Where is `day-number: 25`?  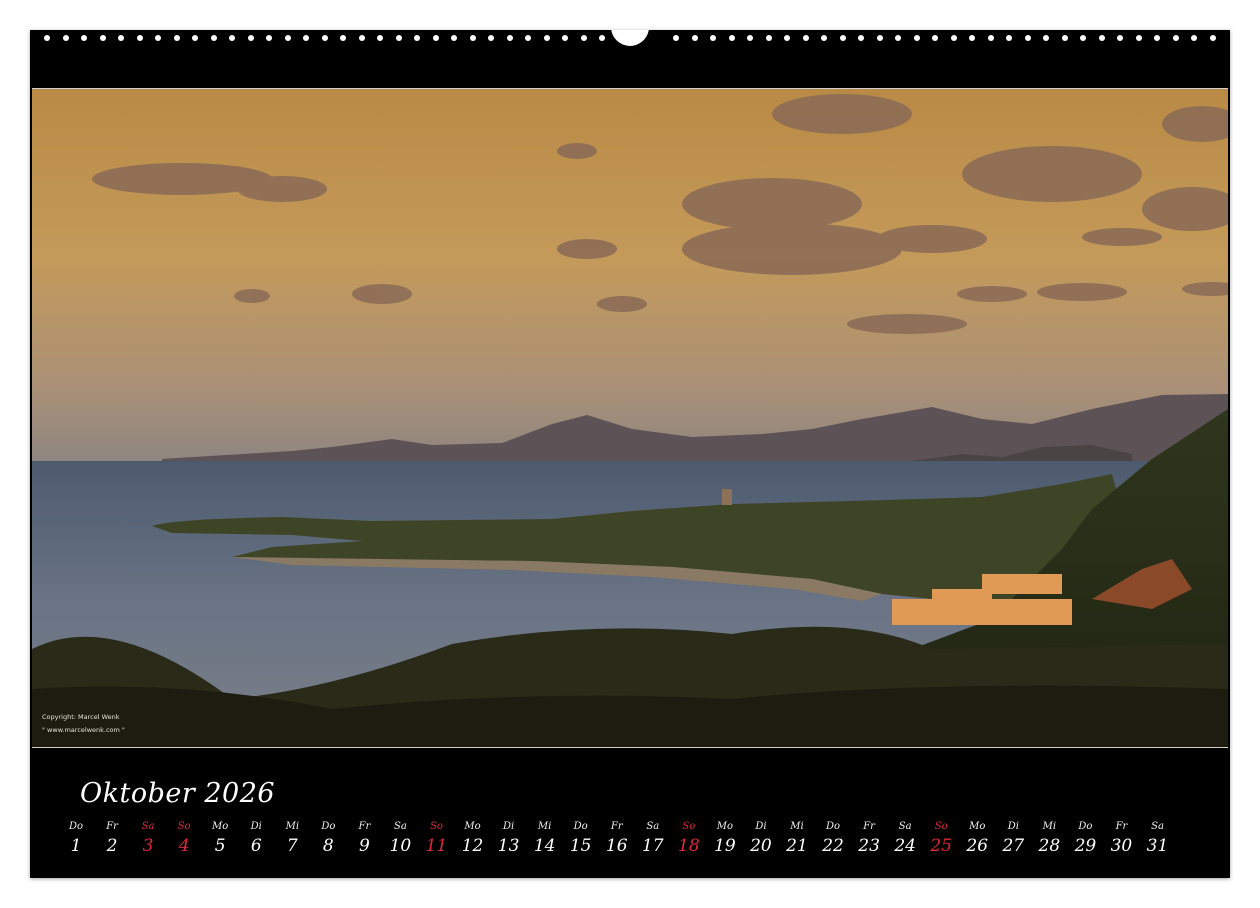 day-number: 25 is located at coordinates (941, 846).